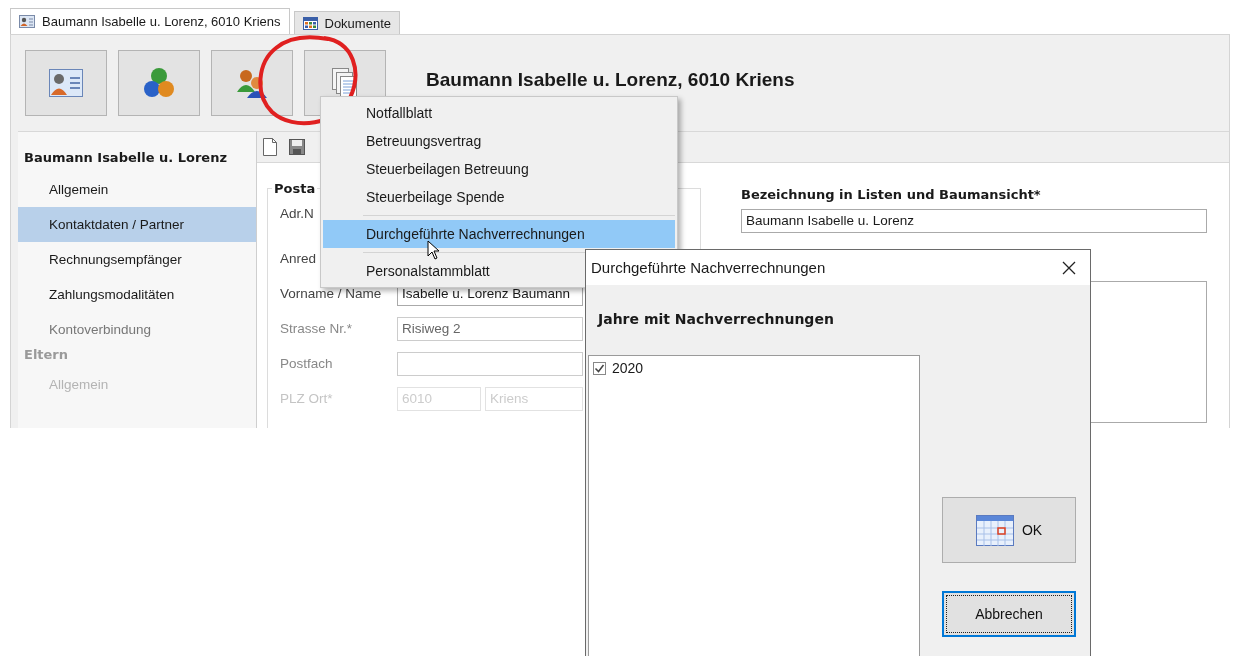 The width and height of the screenshot is (1233, 656). I want to click on field-label: Strasse Nr.*, so click(317, 328).